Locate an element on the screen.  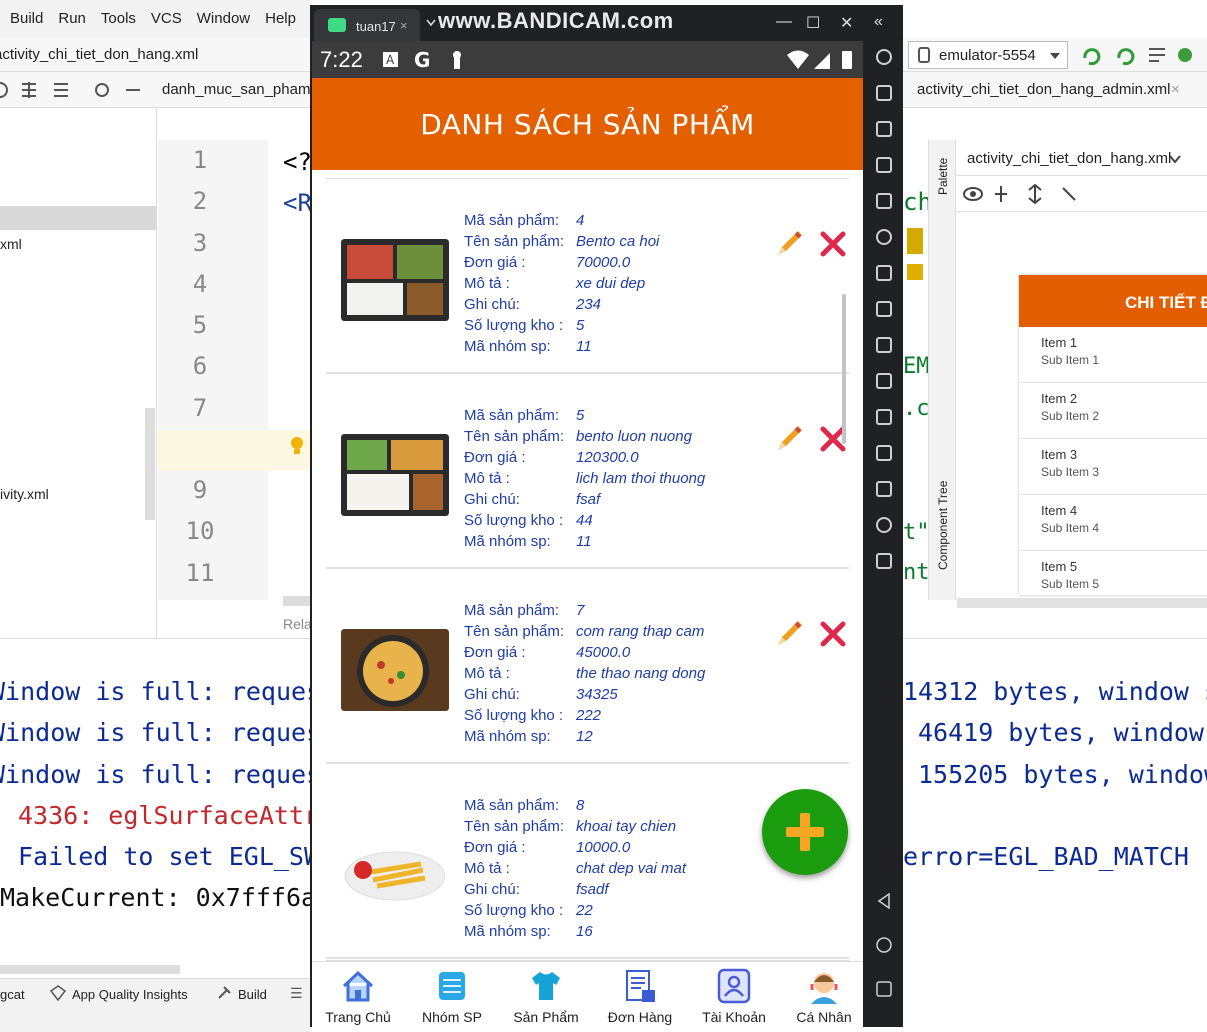
palette-label: Palette is located at coordinates (943, 176).